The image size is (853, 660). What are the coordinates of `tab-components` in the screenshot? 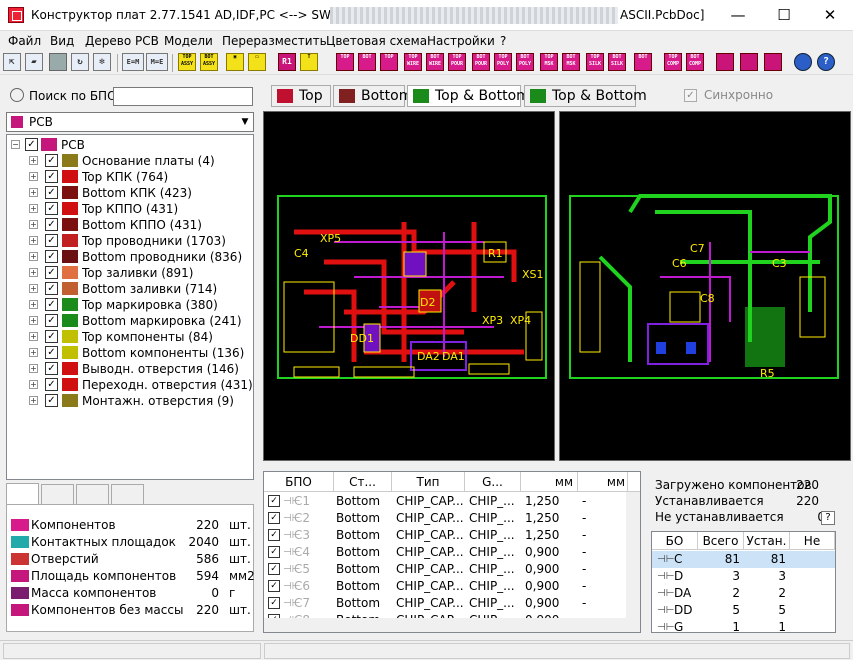 It's located at (92, 494).